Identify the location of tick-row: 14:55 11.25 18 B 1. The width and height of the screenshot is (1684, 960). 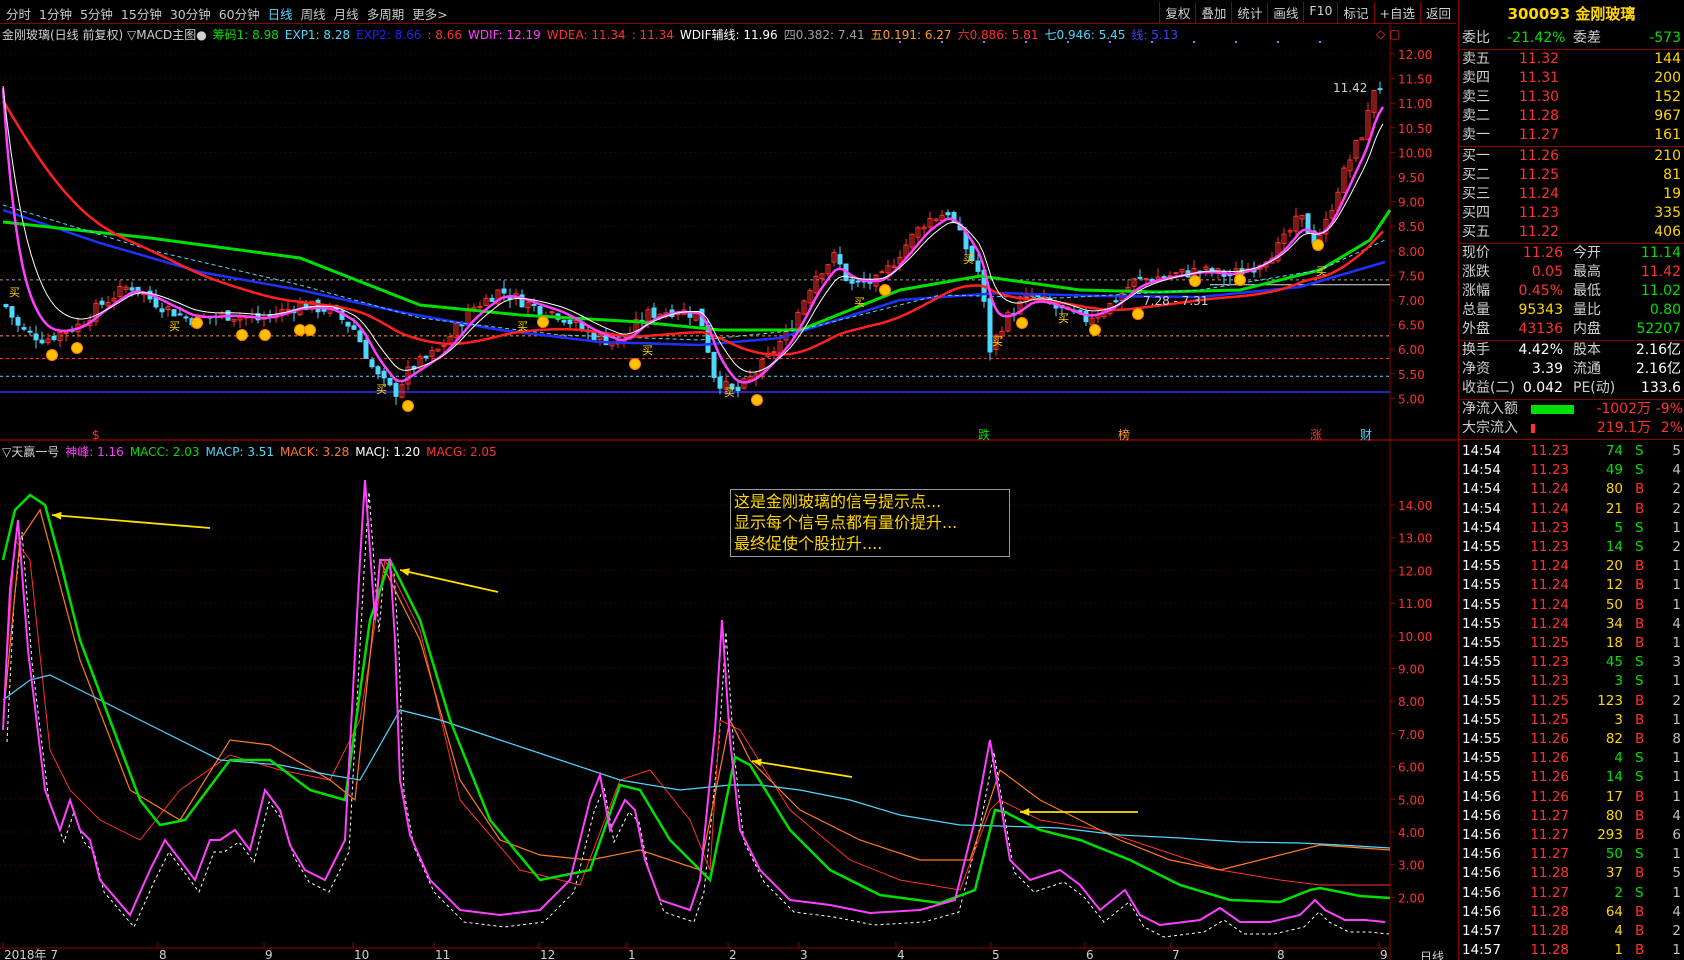
(1571, 643).